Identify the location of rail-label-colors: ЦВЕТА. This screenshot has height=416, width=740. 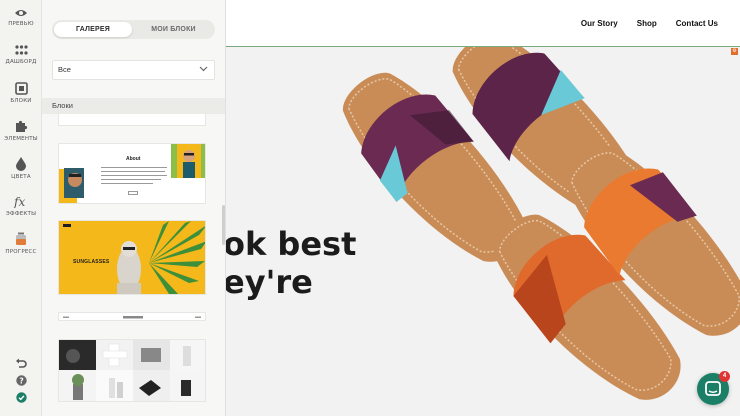
(21, 177).